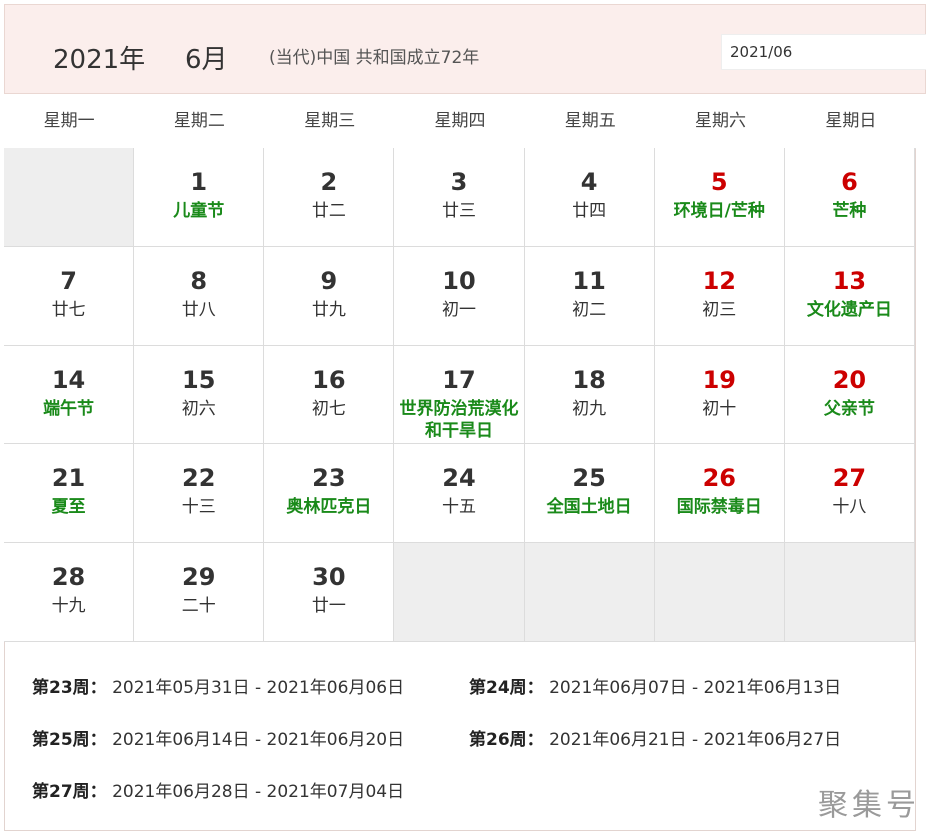  I want to click on lunar-date: 廿八, so click(198, 309).